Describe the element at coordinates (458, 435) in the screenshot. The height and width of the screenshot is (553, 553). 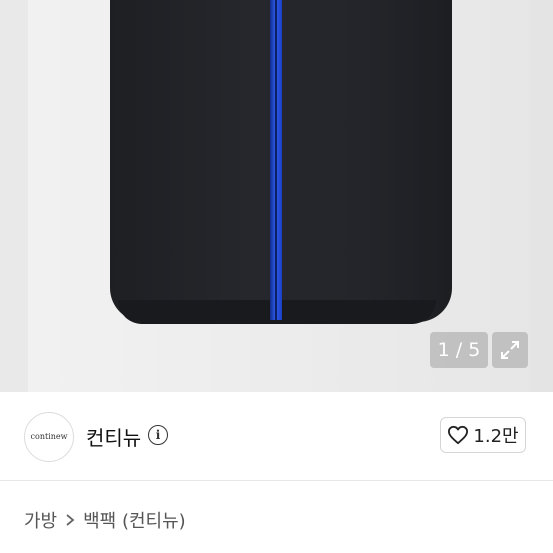
I see `heart-icon` at that location.